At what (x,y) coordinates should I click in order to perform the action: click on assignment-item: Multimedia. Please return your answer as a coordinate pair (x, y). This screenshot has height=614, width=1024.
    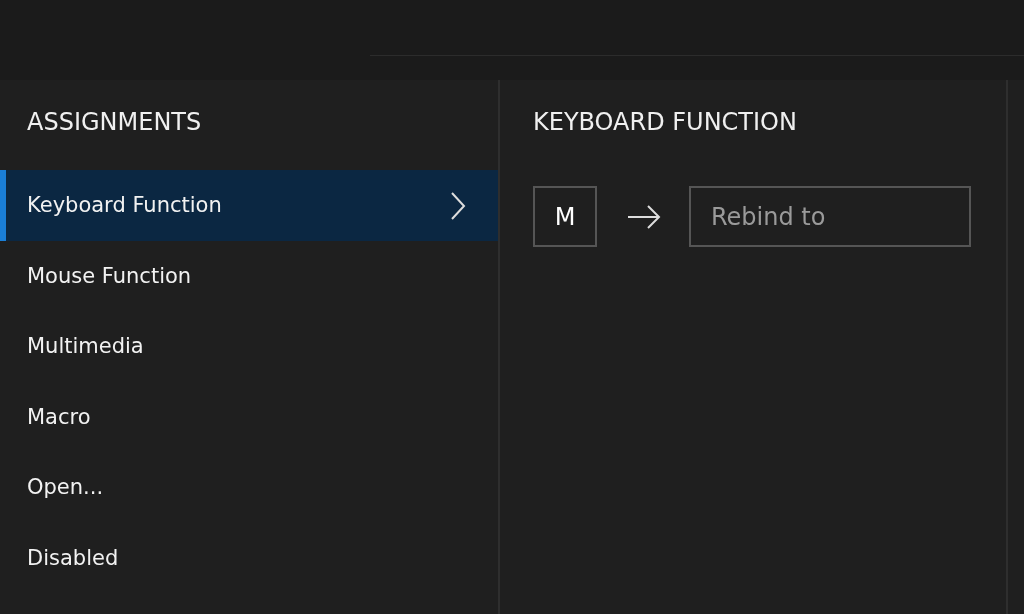
    Looking at the image, I should click on (249, 346).